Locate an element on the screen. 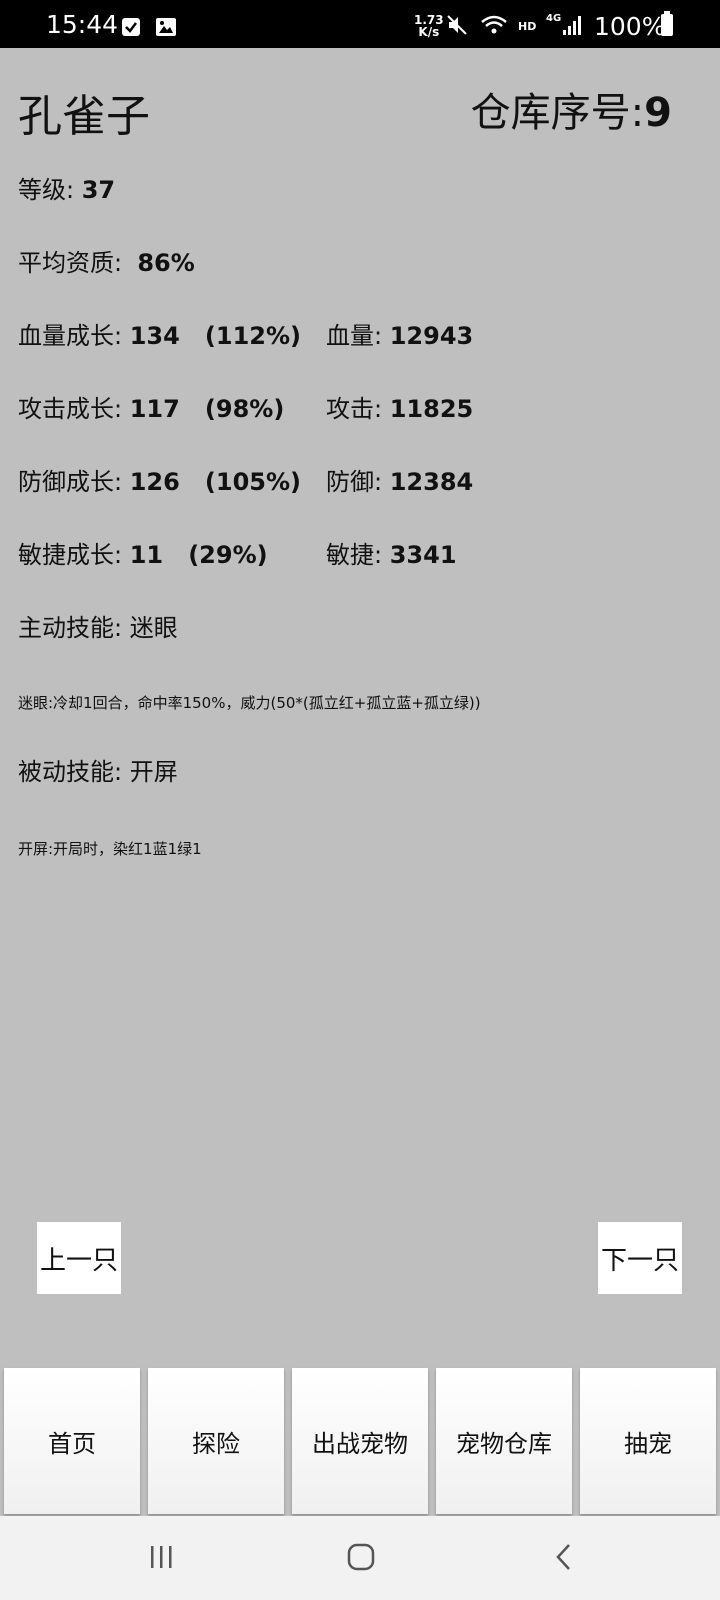 Image resolution: width=720 pixels, height=1600 pixels. battery-percent: 100% is located at coordinates (630, 26).